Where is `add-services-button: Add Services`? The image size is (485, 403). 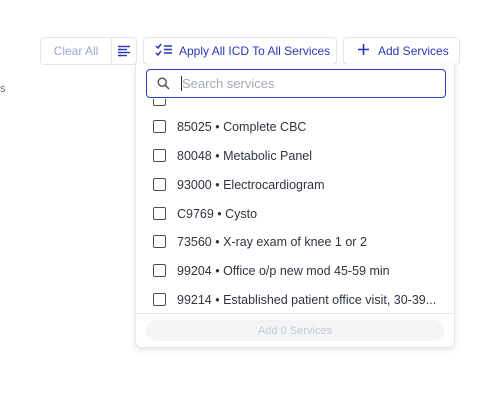
add-services-button: Add Services is located at coordinates (401, 51).